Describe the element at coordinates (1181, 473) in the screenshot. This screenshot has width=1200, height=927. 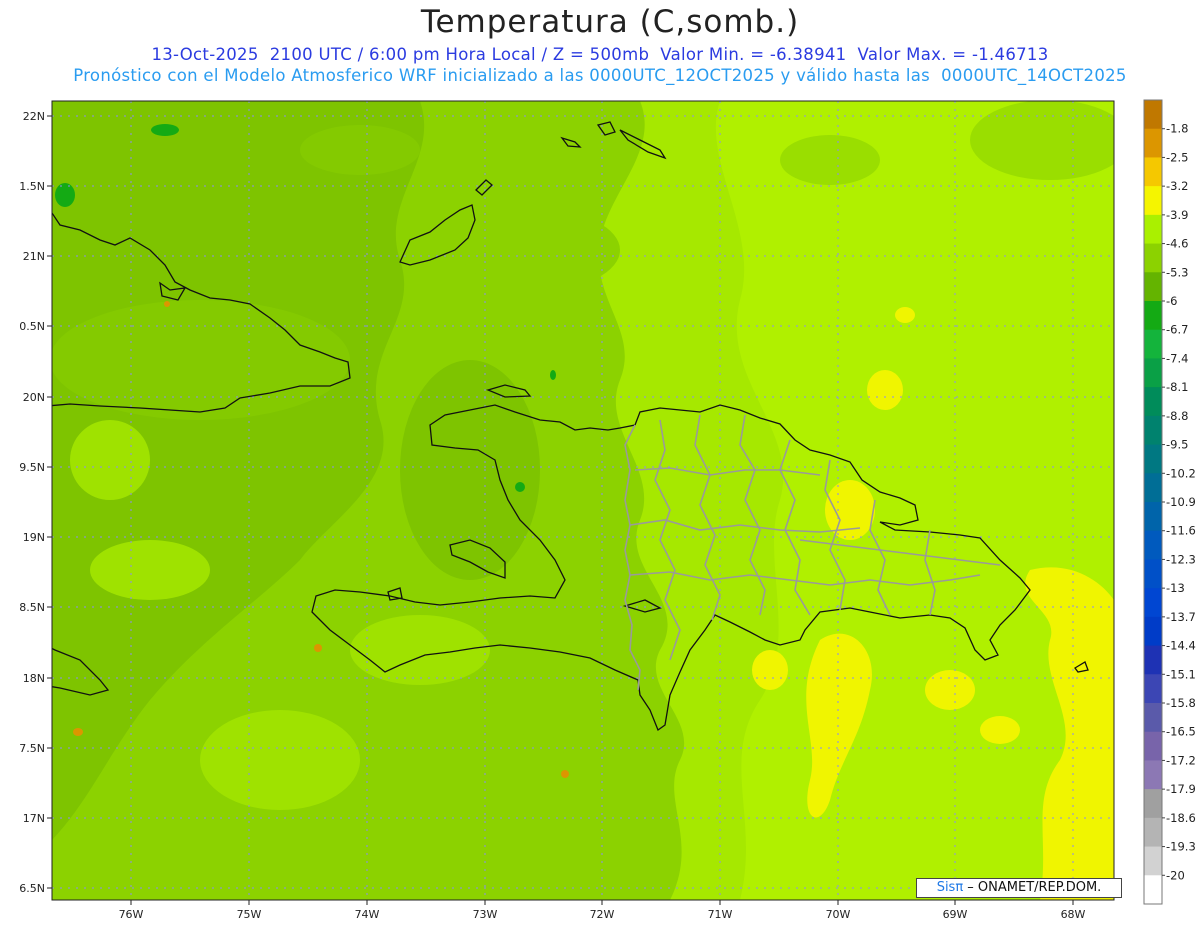
I see `colorbar-label: -10.2` at that location.